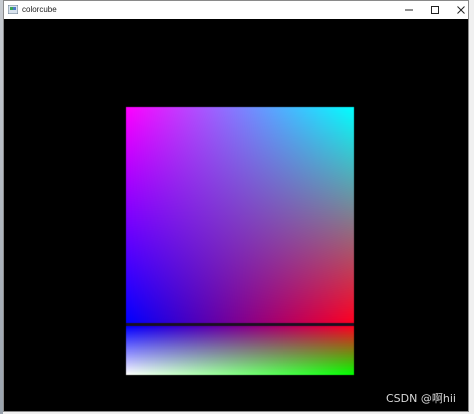  Describe the element at coordinates (39, 9) in the screenshot. I see `window-title: colorcube` at that location.